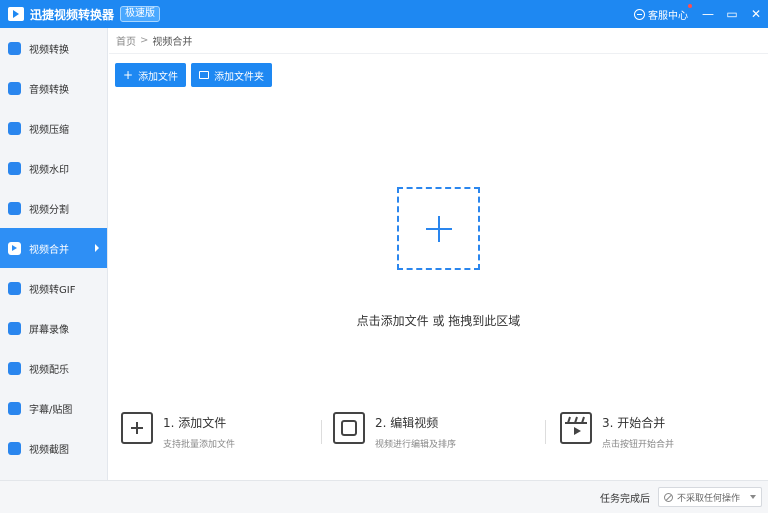 The image size is (768, 513). Describe the element at coordinates (668, 16) in the screenshot. I see `service-center-label: 客服中心` at that location.